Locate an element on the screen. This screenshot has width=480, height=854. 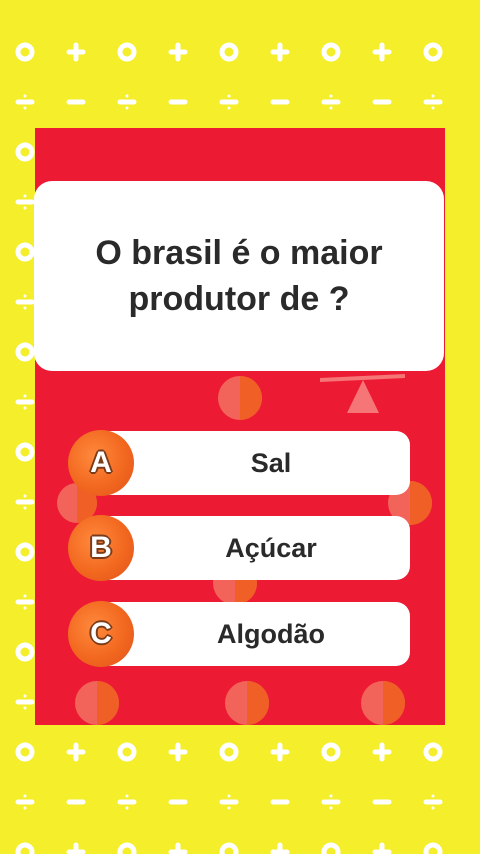
answer-letter: A is located at coordinates (101, 462).